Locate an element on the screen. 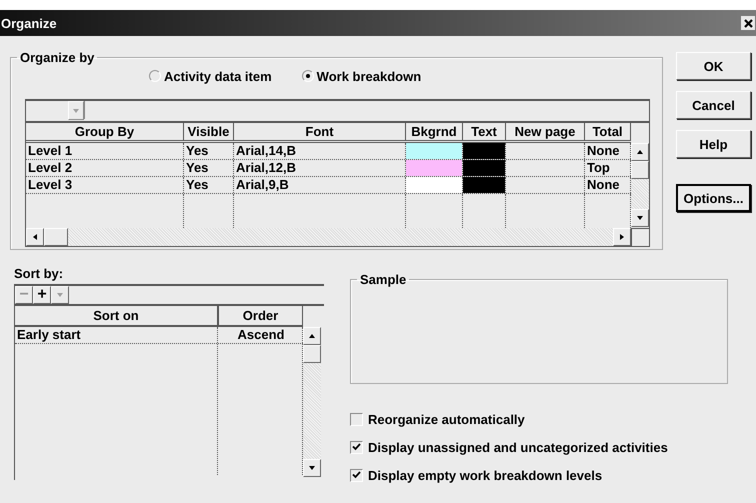  column-header: Order is located at coordinates (260, 315).